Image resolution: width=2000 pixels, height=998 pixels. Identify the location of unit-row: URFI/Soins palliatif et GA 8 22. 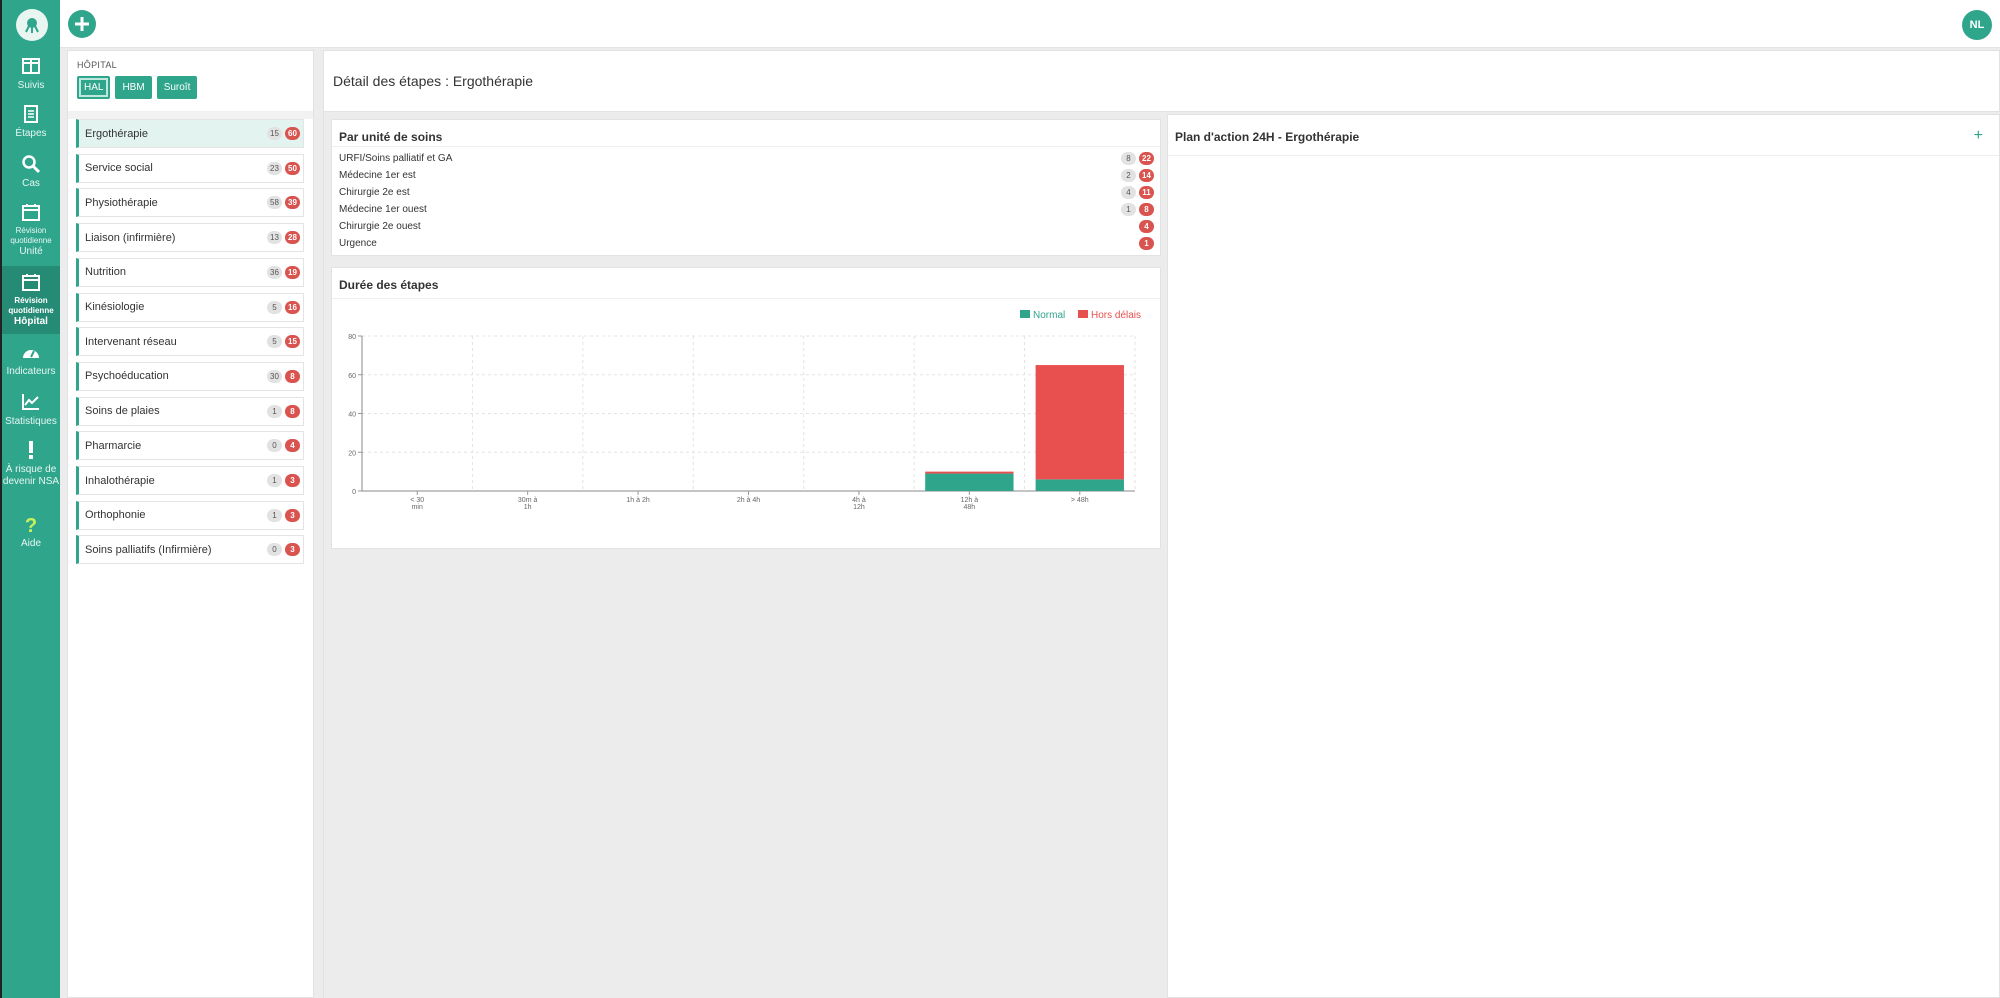
(748, 158).